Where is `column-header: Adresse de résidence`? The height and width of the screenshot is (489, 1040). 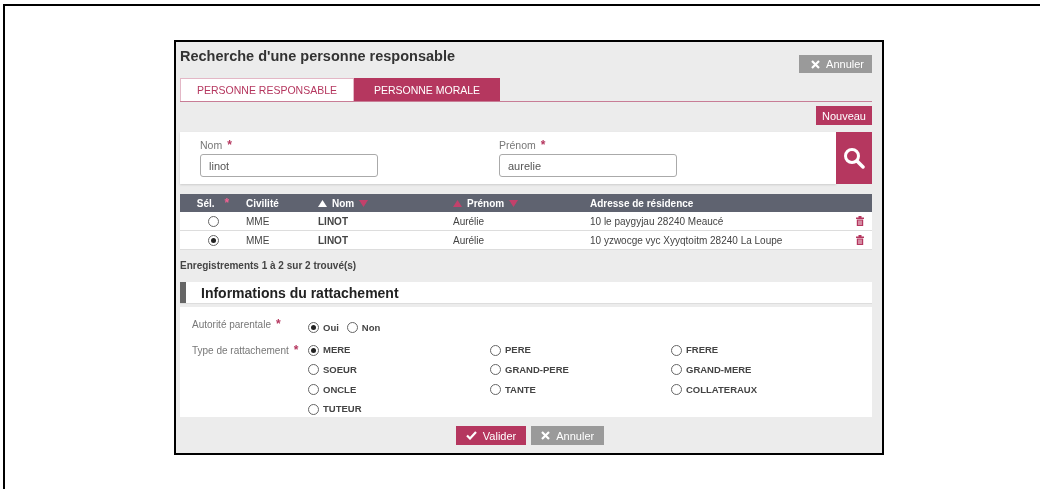 column-header: Adresse de résidence is located at coordinates (642, 203).